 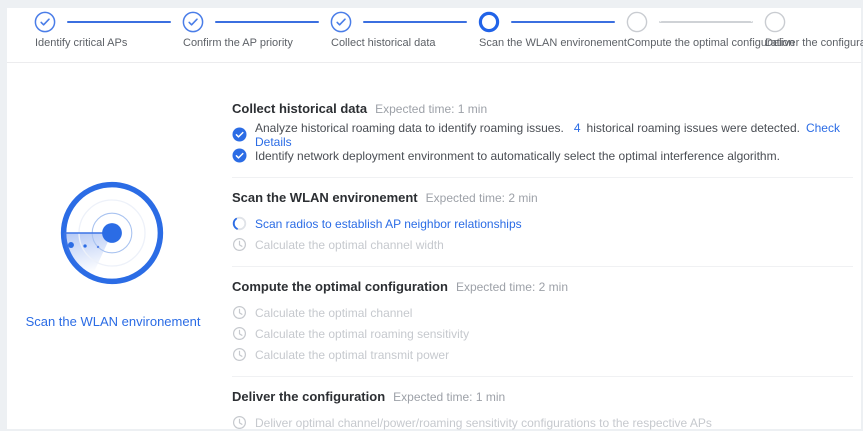 I want to click on spinner-icon, so click(x=239, y=223).